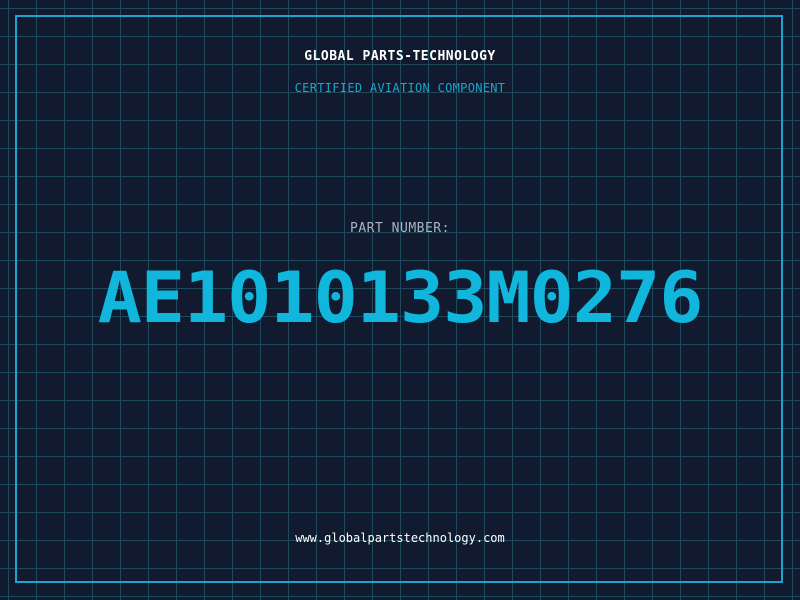  What do you see at coordinates (400, 88) in the screenshot?
I see `certification-subtitle: CERTIFIED AVIATION COMPONENT` at bounding box center [400, 88].